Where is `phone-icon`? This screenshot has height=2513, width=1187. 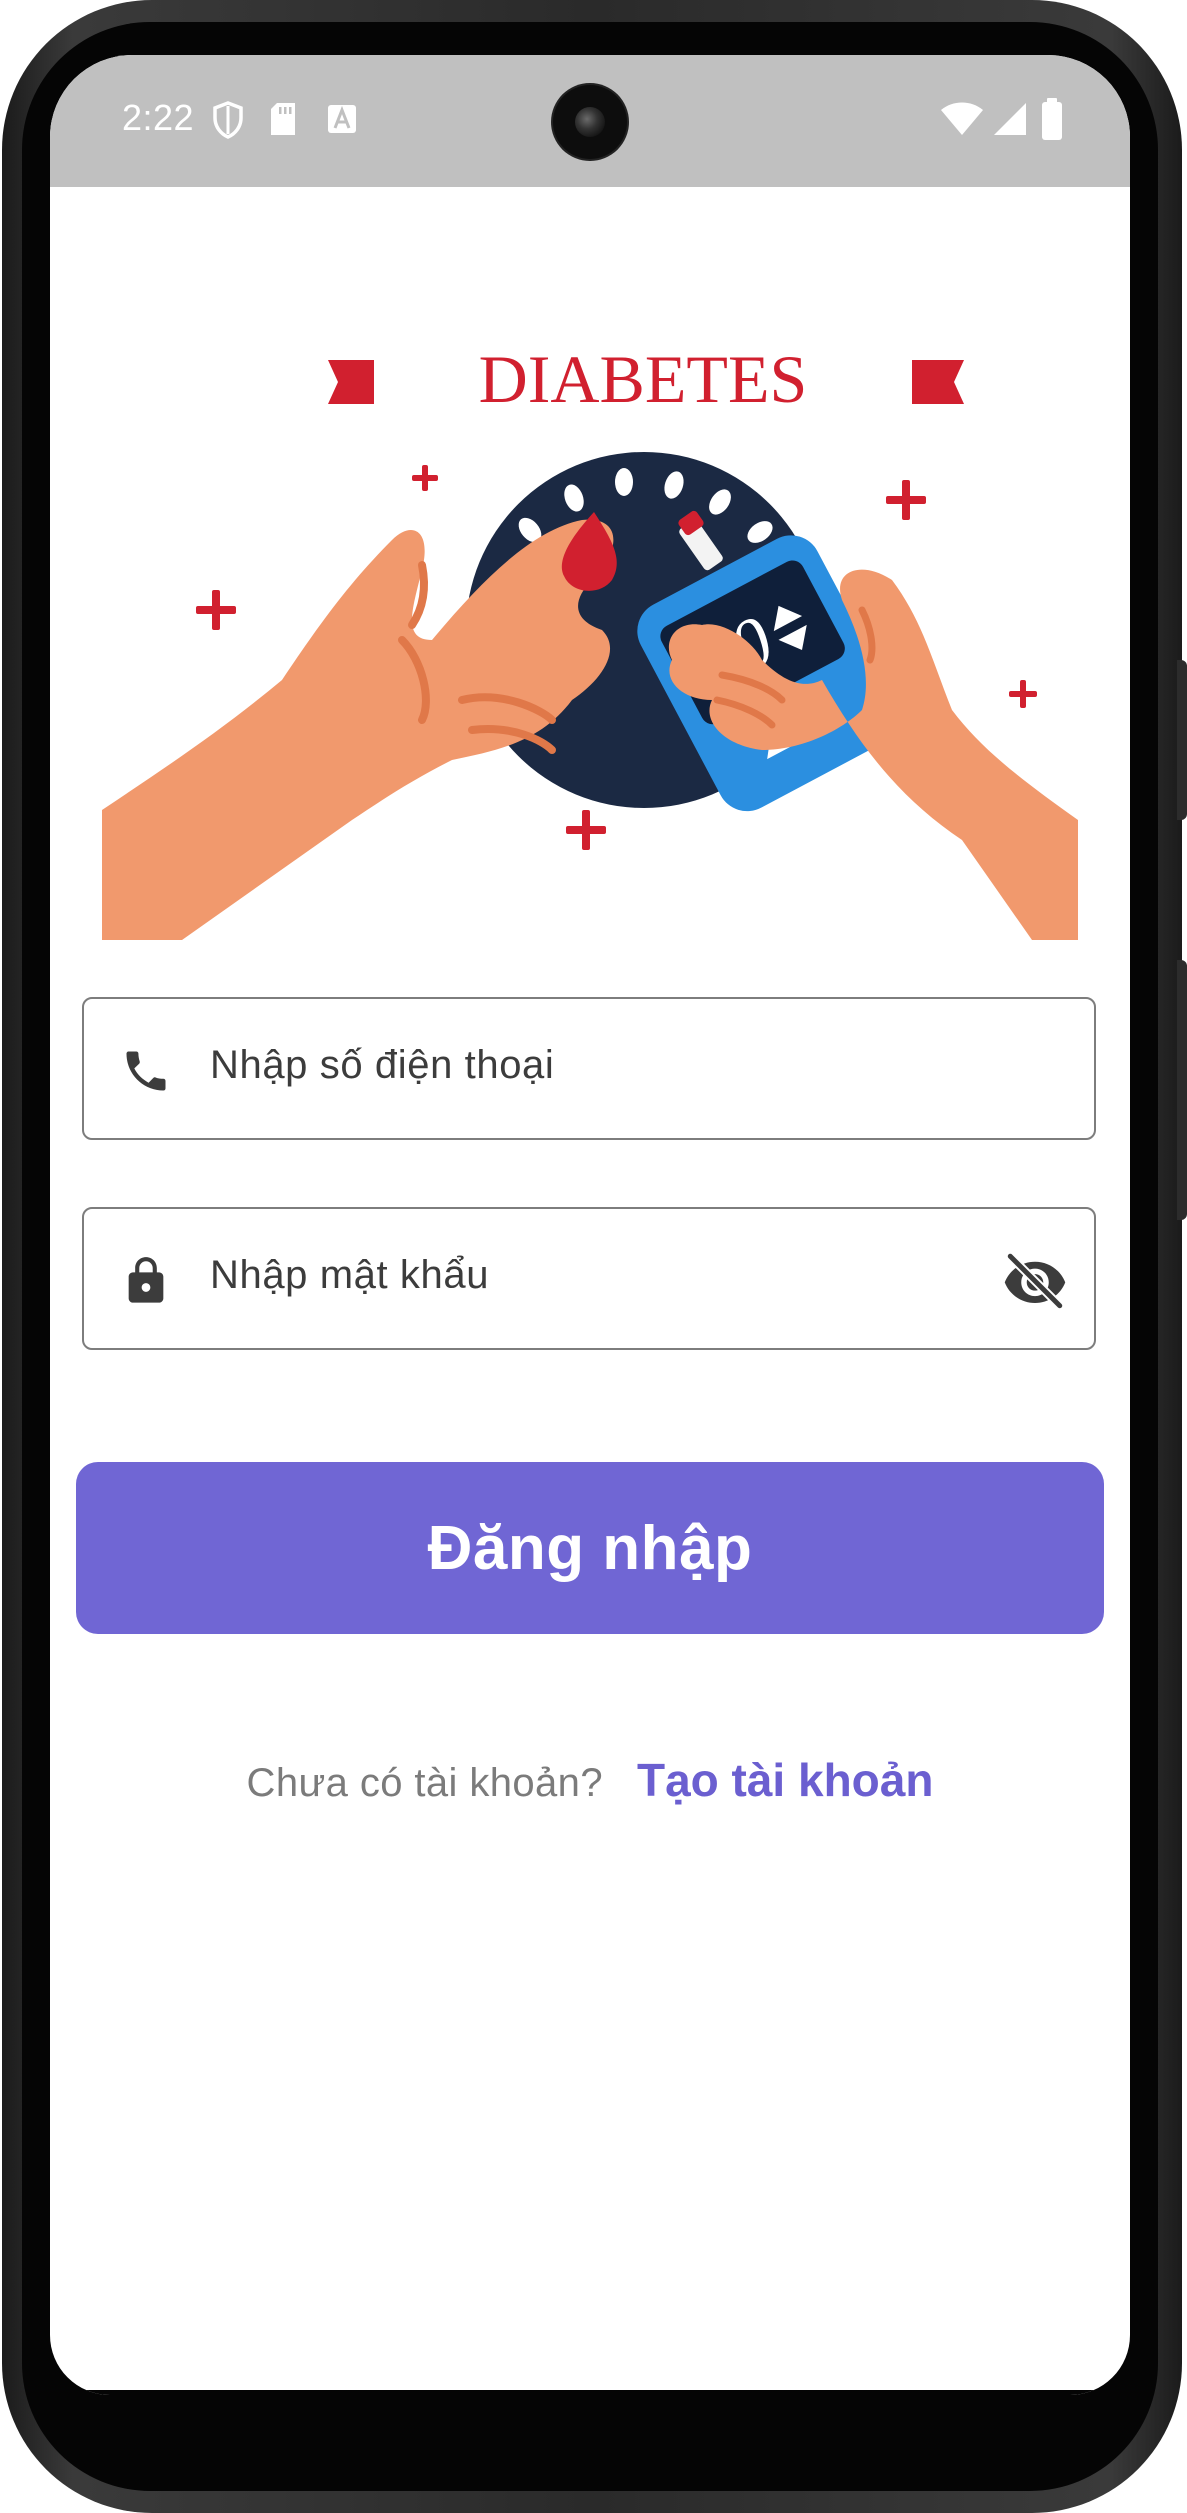
phone-icon is located at coordinates (146, 1071).